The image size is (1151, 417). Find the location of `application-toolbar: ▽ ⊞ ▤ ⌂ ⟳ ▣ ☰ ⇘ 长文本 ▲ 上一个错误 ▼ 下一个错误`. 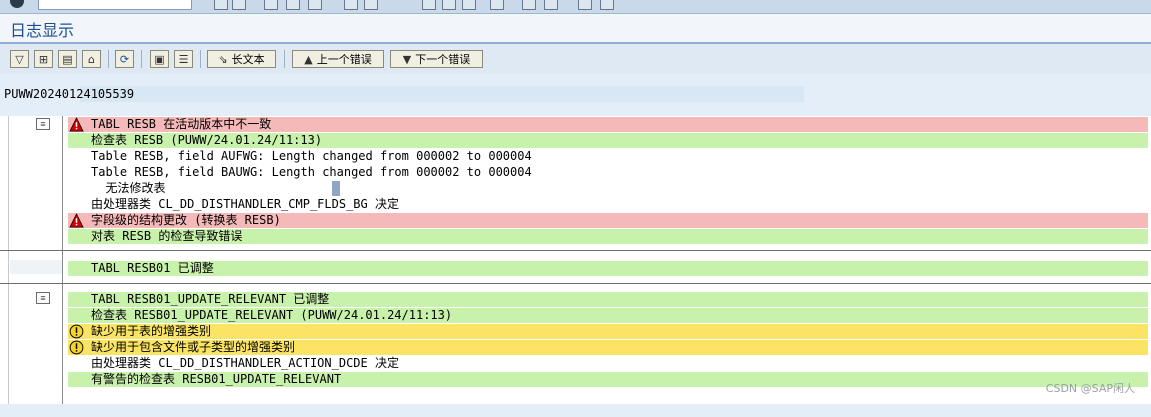

application-toolbar: ▽ ⊞ ▤ ⌂ ⟳ ▣ ☰ ⇘ 长文本 ▲ 上一个错误 ▼ 下一个错误 is located at coordinates (575, 59).